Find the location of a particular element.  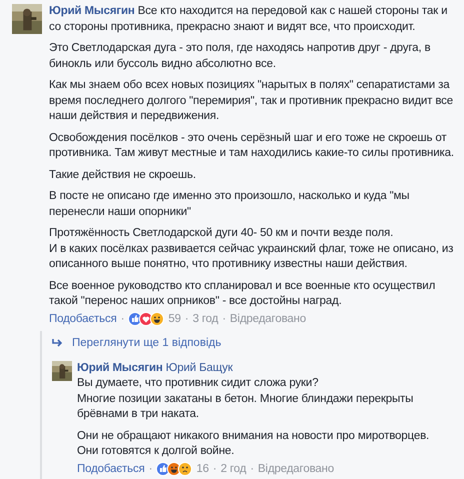

haha-reaction-icon is located at coordinates (157, 319).